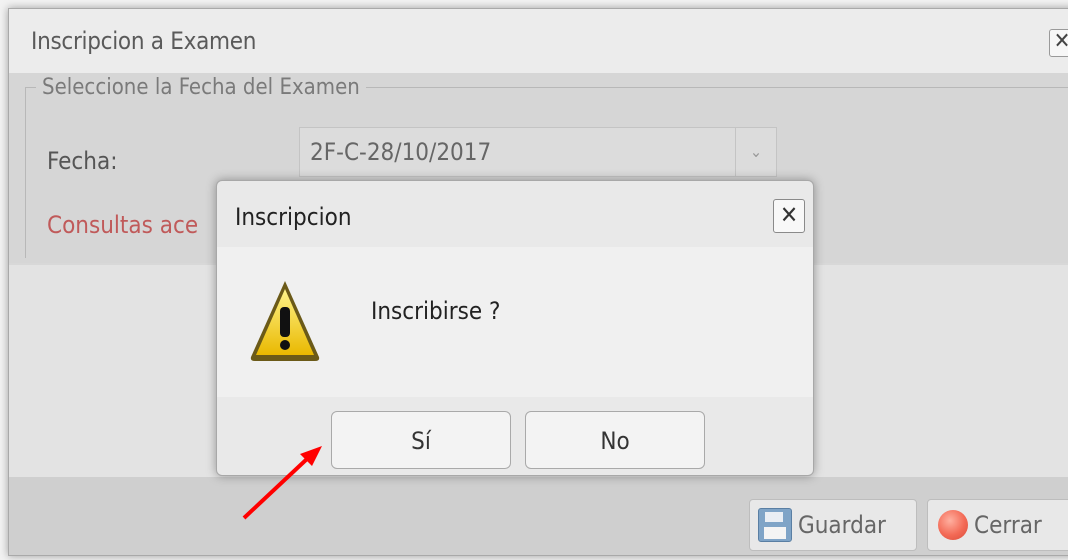 This screenshot has width=1068, height=560. I want to click on dialog-message: Inscribirse ?, so click(436, 311).